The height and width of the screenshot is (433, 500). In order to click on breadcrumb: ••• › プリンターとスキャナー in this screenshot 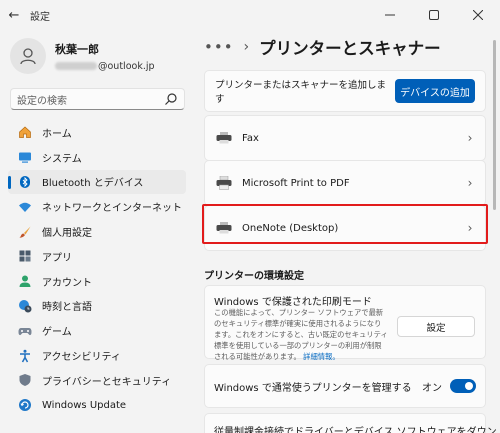, I will do `click(322, 47)`.